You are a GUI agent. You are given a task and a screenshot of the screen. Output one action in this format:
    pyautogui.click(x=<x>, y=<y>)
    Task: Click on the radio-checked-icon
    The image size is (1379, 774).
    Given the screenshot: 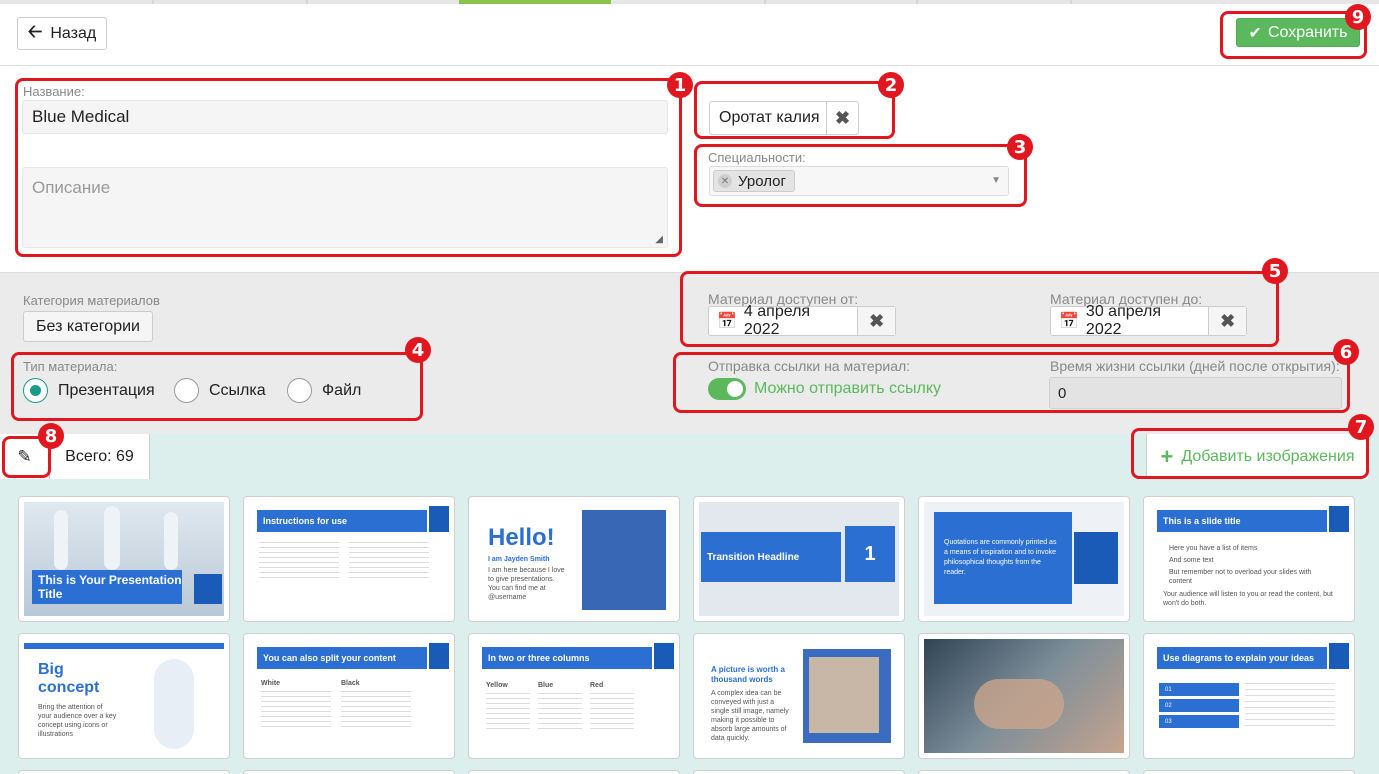 What is the action you would take?
    pyautogui.click(x=35, y=390)
    